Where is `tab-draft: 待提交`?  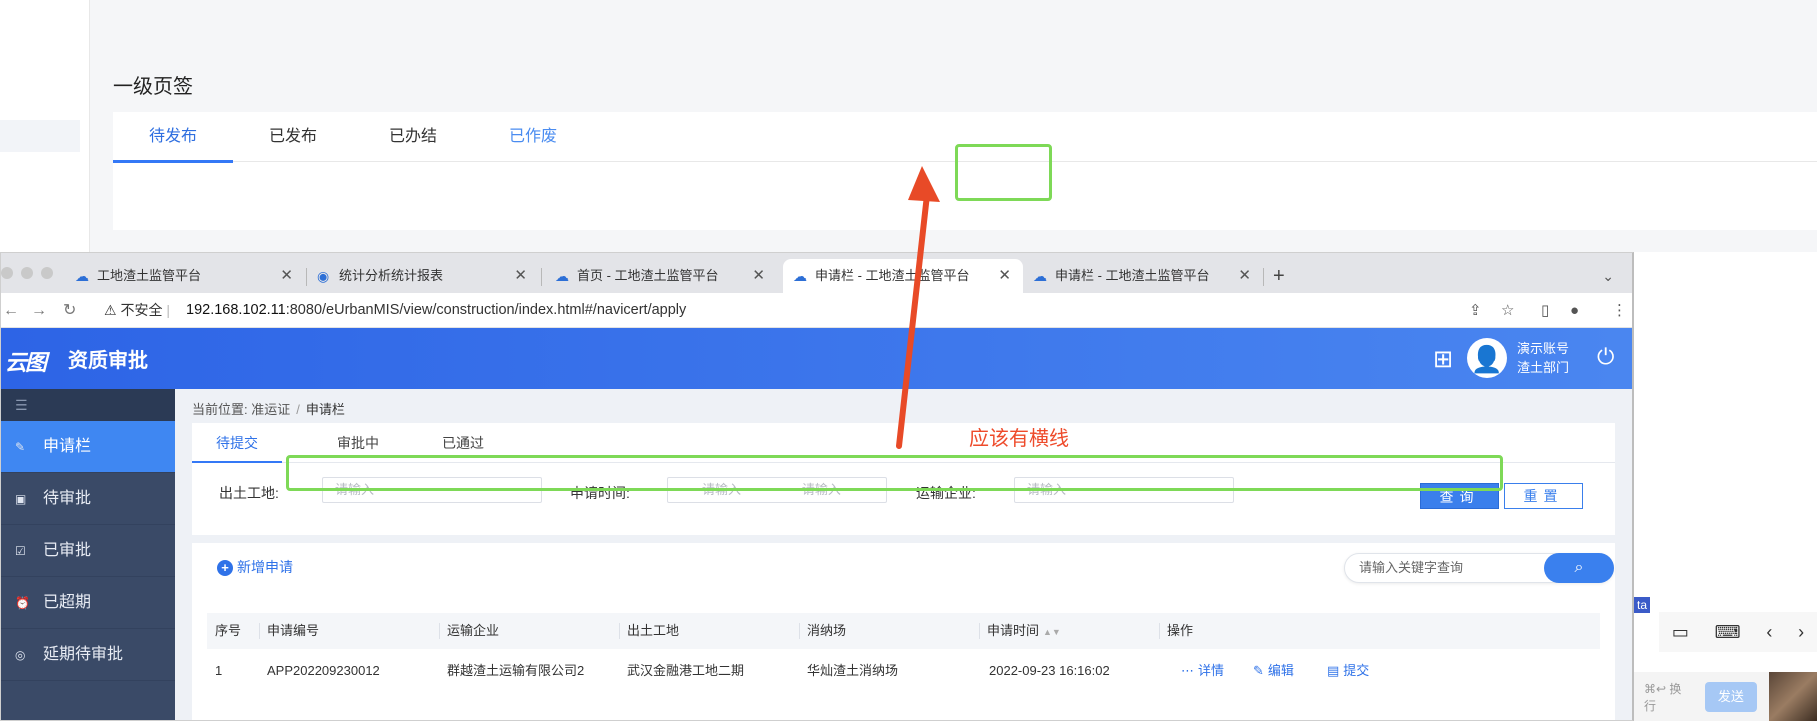
tab-draft: 待提交 is located at coordinates (237, 443).